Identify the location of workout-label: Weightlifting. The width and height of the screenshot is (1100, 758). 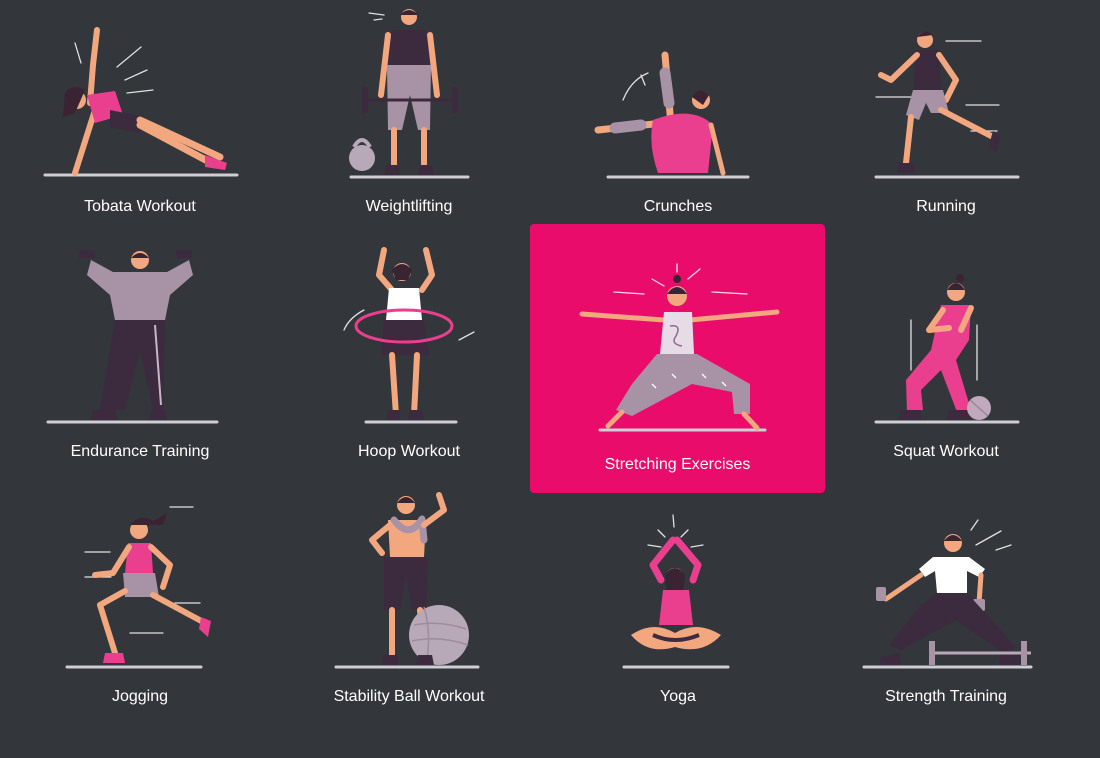
(409, 206).